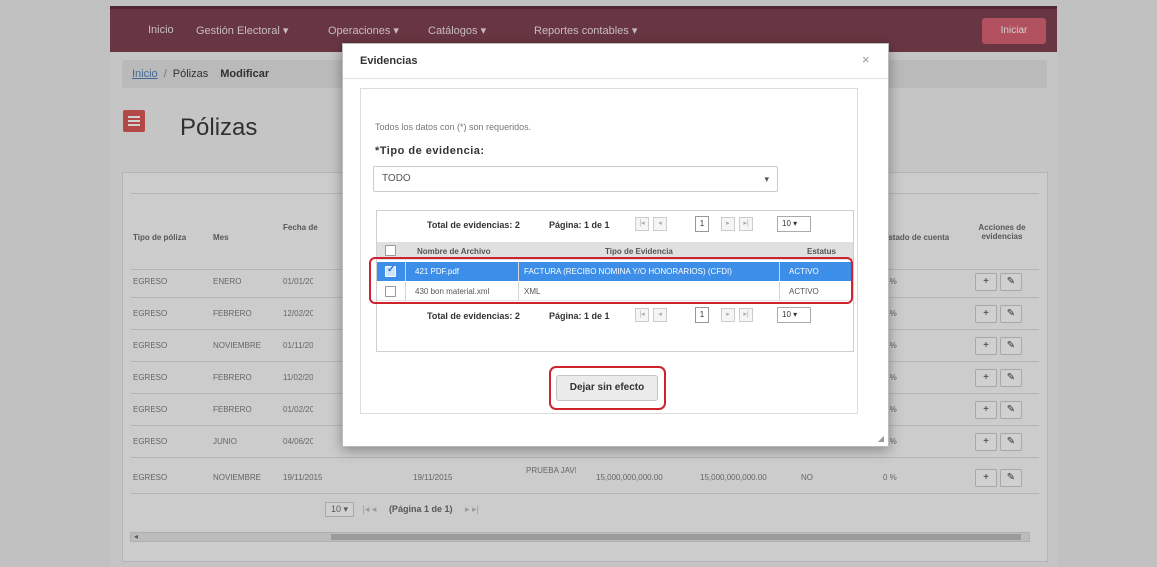  Describe the element at coordinates (615, 78) in the screenshot. I see `modal-divider` at that location.